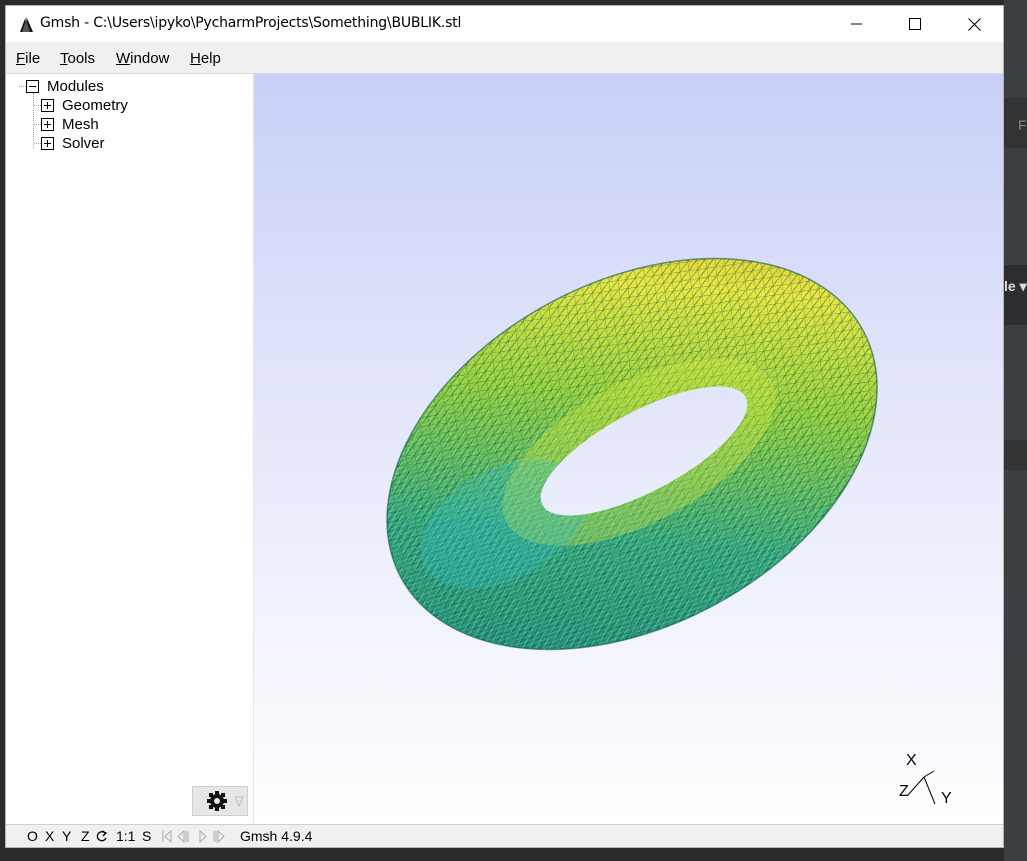 The width and height of the screenshot is (1027, 861). Describe the element at coordinates (1015, 295) in the screenshot. I see `background-panel` at that location.